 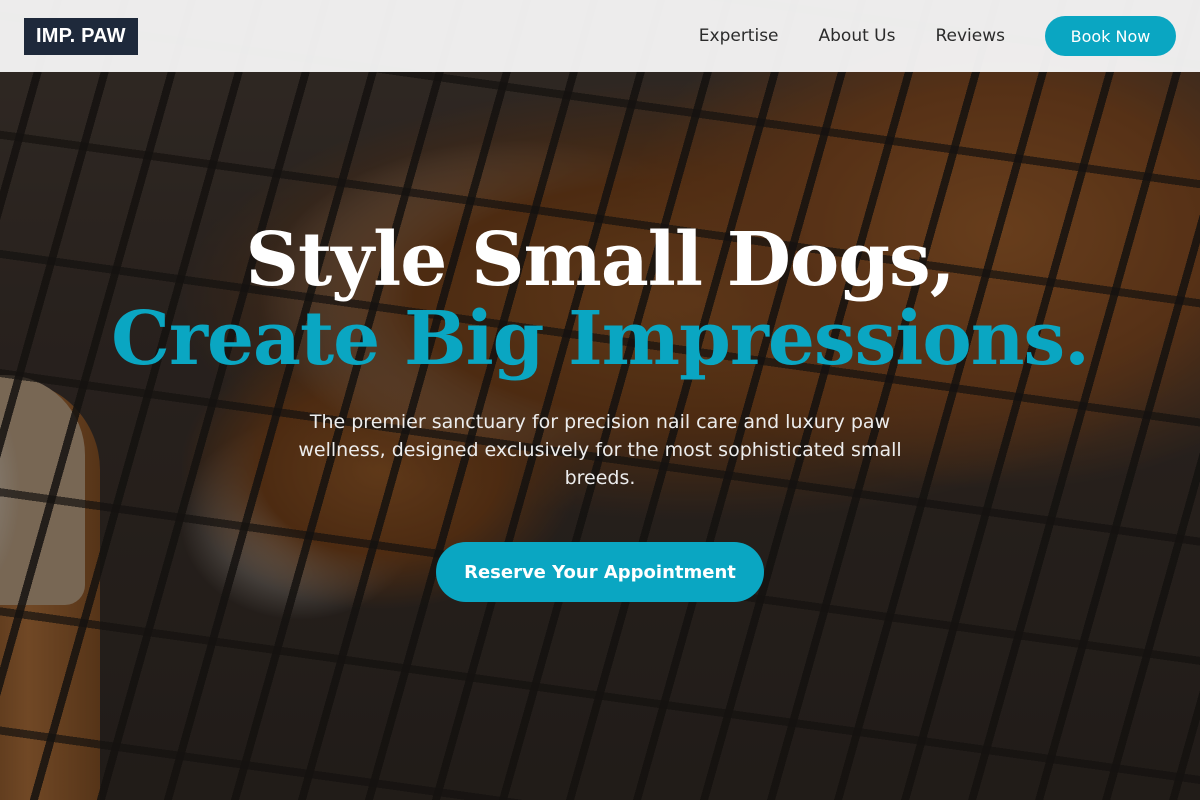 What do you see at coordinates (600, 260) in the screenshot?
I see `headline-line-1: Style Small Dogs,` at bounding box center [600, 260].